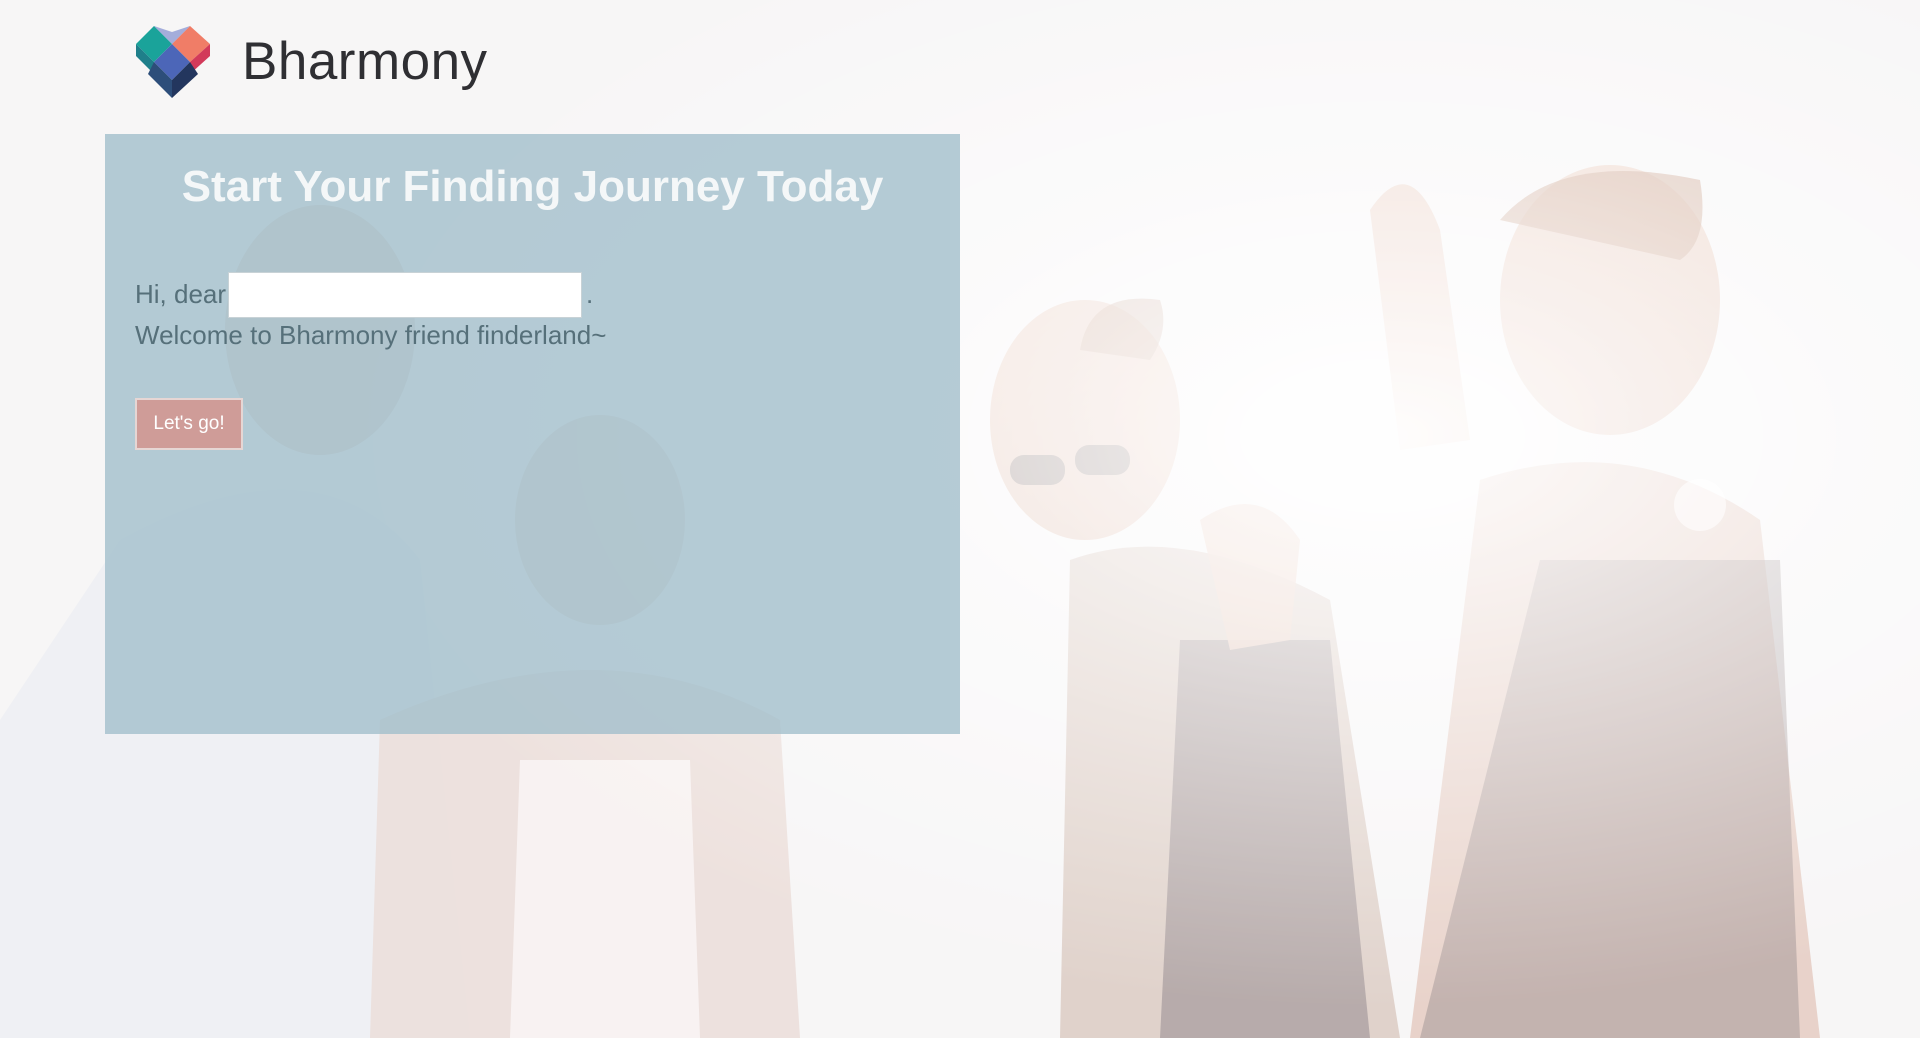 The image size is (1920, 1038). I want to click on greeting-prefix: Hi, dear, so click(181, 294).